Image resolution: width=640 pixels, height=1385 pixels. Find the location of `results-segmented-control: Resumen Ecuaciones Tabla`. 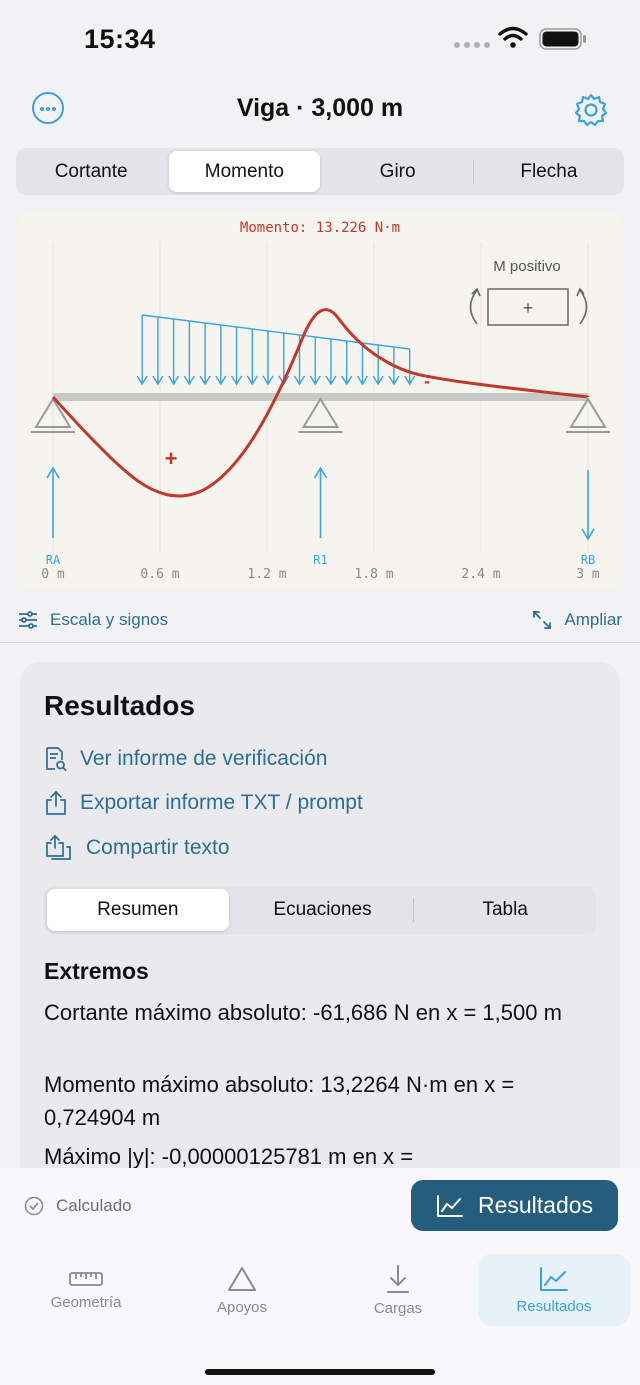

results-segmented-control: Resumen Ecuaciones Tabla is located at coordinates (320, 910).